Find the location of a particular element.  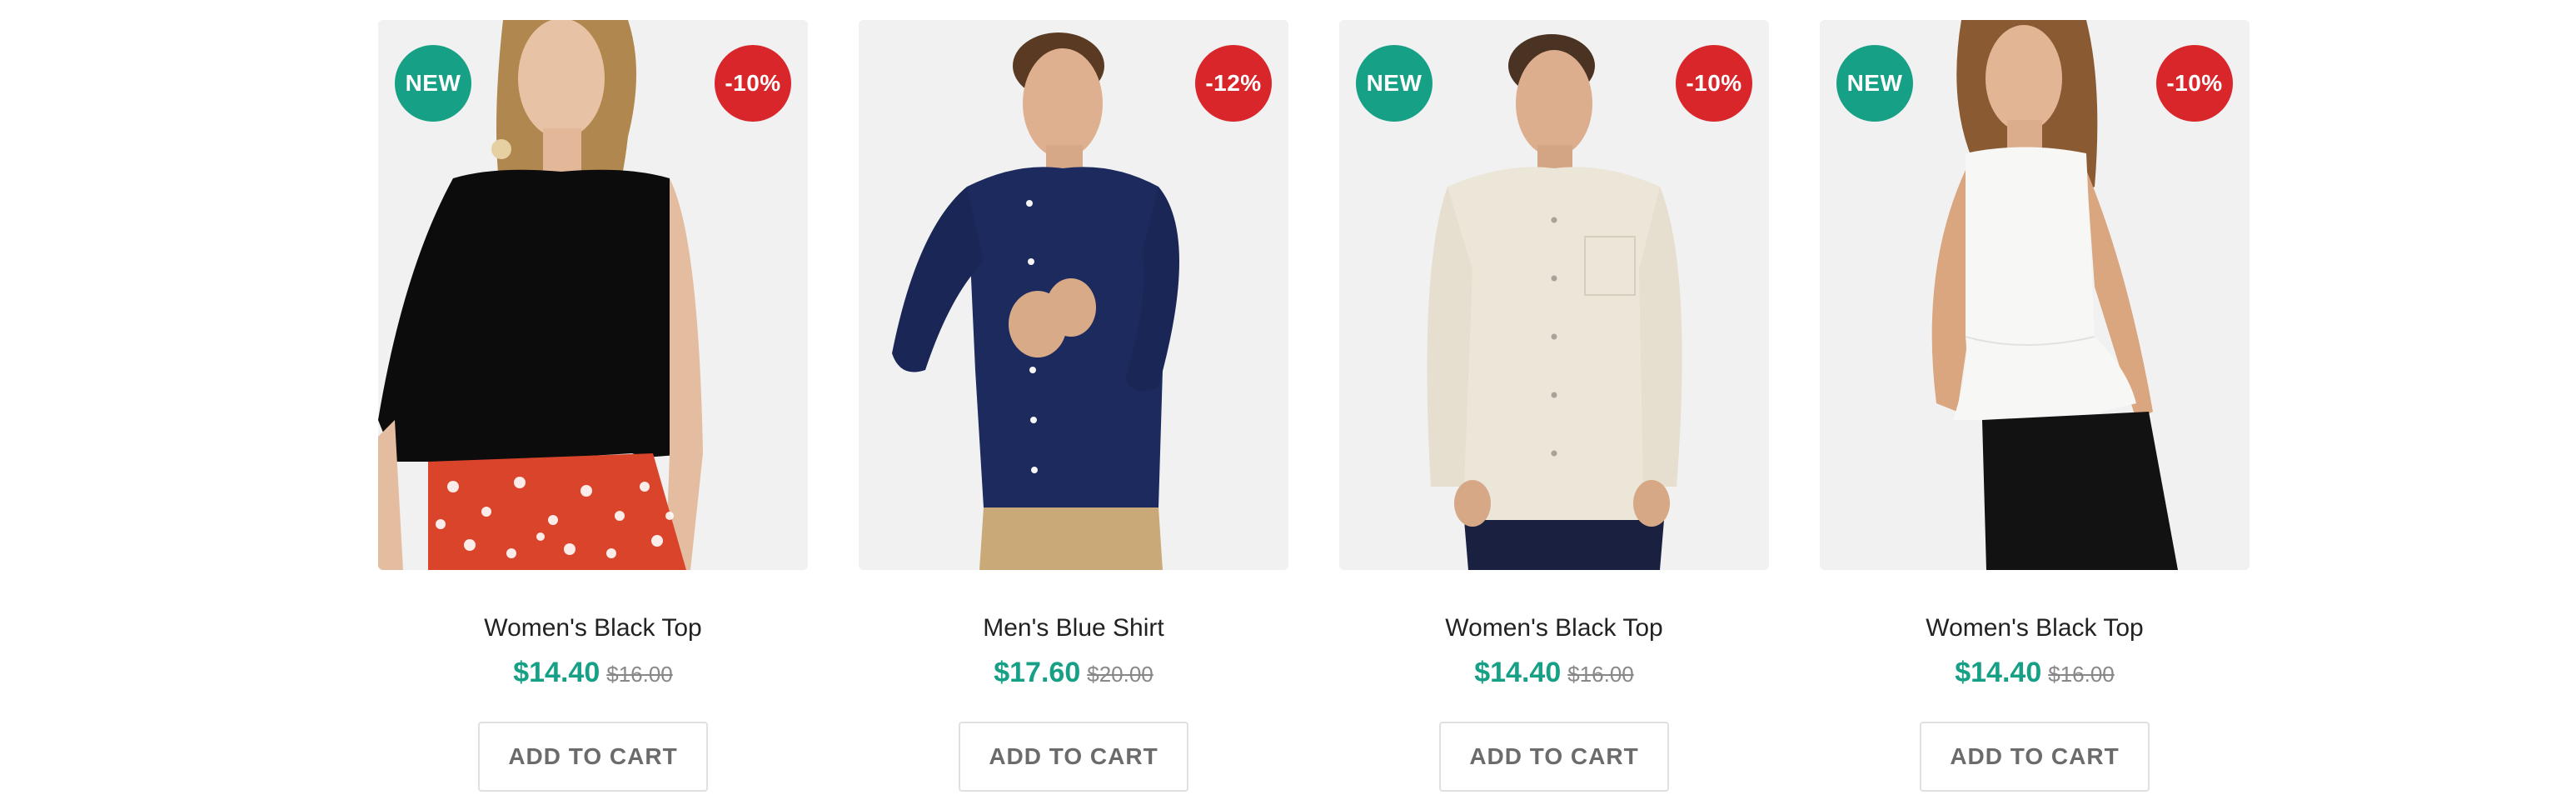

discount-badge: -12% is located at coordinates (1233, 83).